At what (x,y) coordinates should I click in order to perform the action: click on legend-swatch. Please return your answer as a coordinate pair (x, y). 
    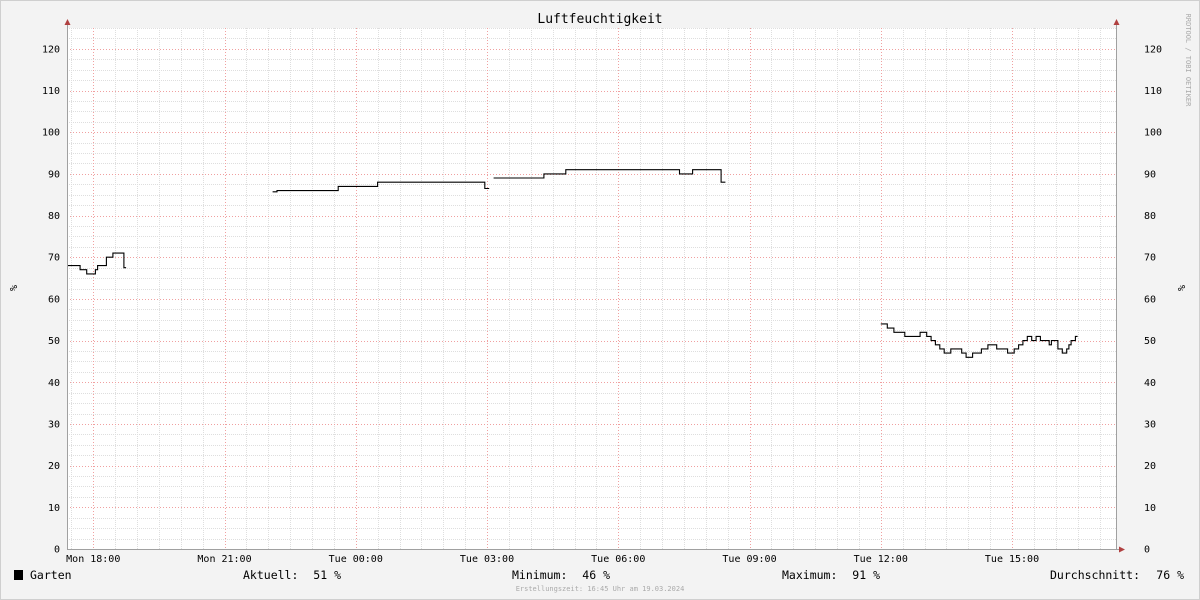
    Looking at the image, I should click on (18, 575).